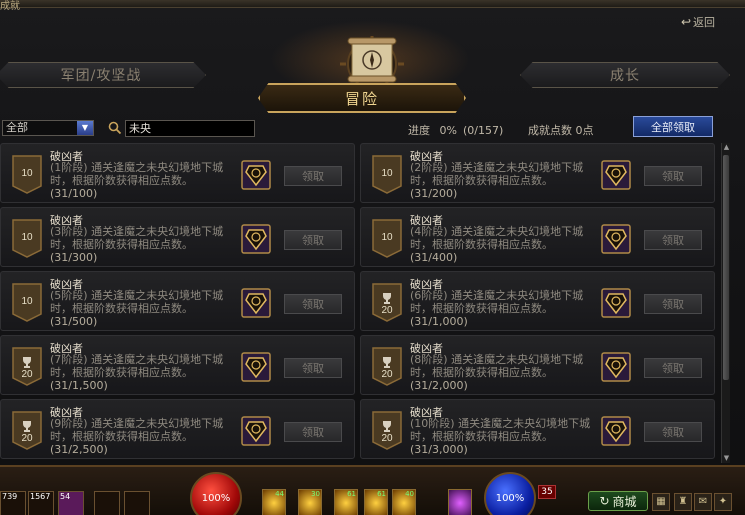  I want to click on achievement-desc: (3阶段) 通关逢魔之未央幻境地下城时，根据阶数获得相应点数。, so click(137, 238).